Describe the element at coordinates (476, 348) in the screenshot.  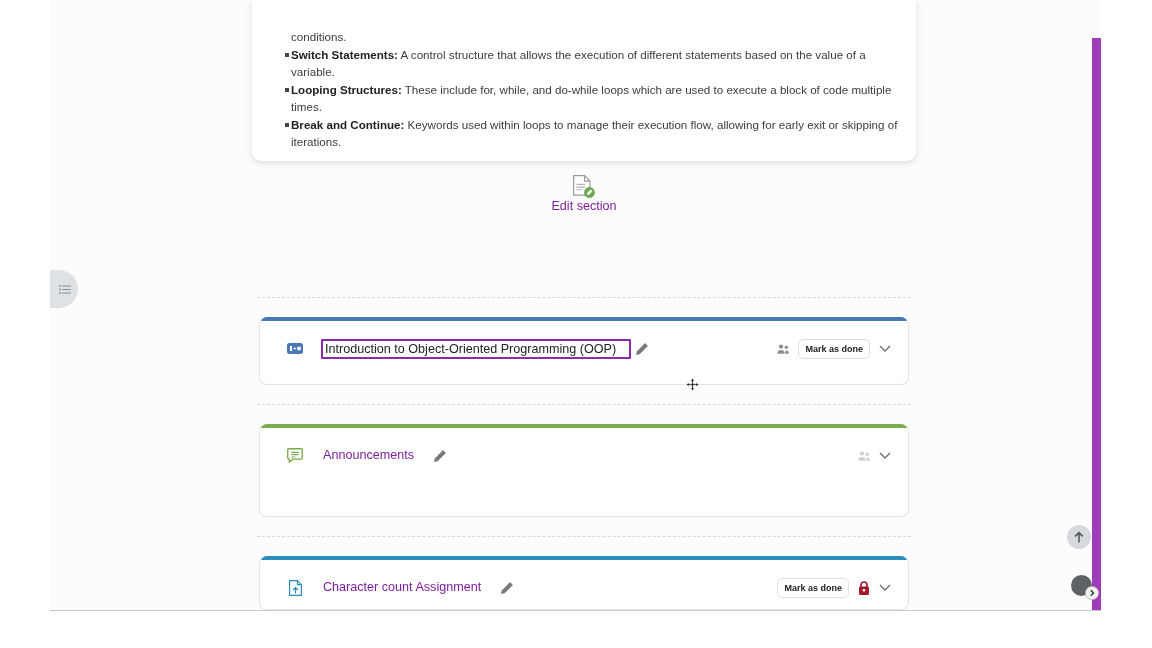
I see `title-input: Introduction to Object-Oriented Programming (OOP)` at that location.